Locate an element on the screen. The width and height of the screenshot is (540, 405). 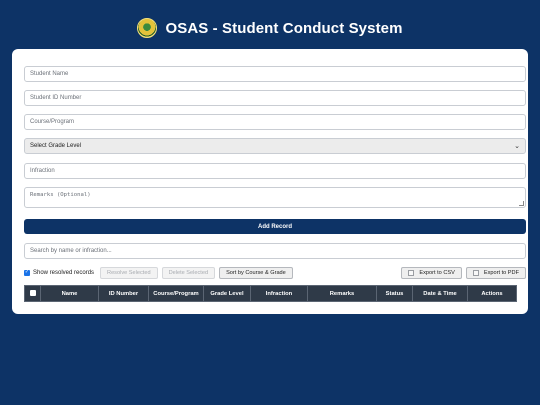
sort-button: Sort by Course & Grade is located at coordinates (256, 272).